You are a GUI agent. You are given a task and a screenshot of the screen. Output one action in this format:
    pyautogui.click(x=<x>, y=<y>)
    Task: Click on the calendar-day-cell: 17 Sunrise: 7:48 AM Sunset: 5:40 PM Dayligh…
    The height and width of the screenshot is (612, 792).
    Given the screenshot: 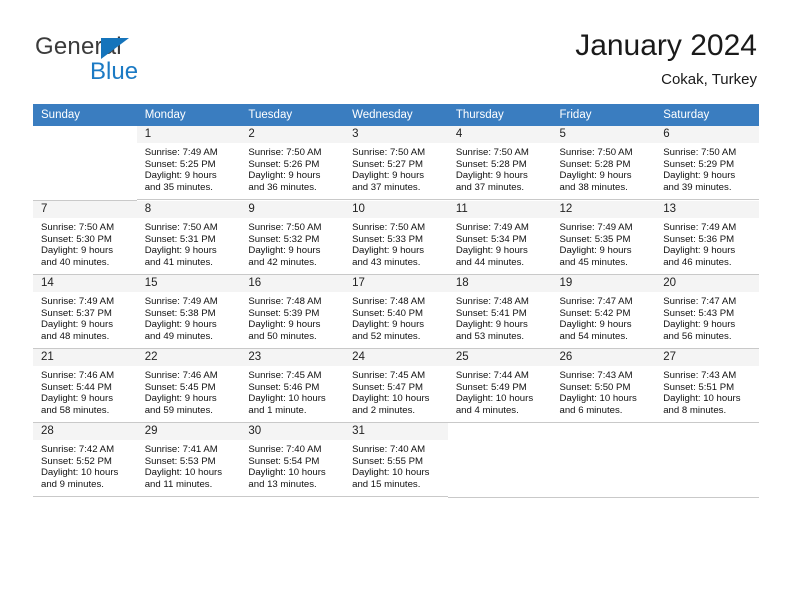 What is the action you would take?
    pyautogui.click(x=396, y=312)
    